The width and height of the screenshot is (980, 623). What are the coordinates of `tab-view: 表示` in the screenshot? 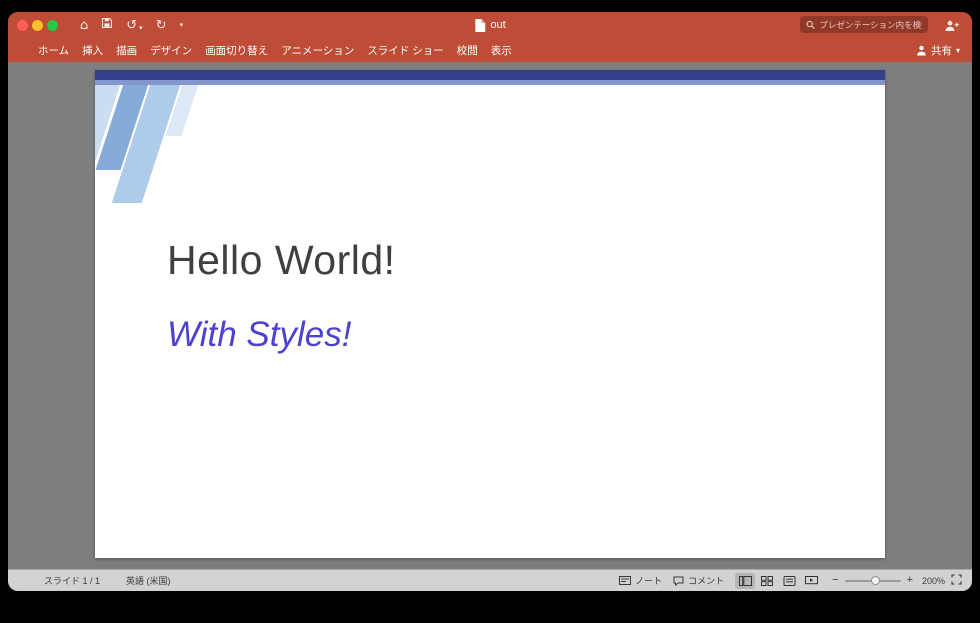 It's located at (501, 50).